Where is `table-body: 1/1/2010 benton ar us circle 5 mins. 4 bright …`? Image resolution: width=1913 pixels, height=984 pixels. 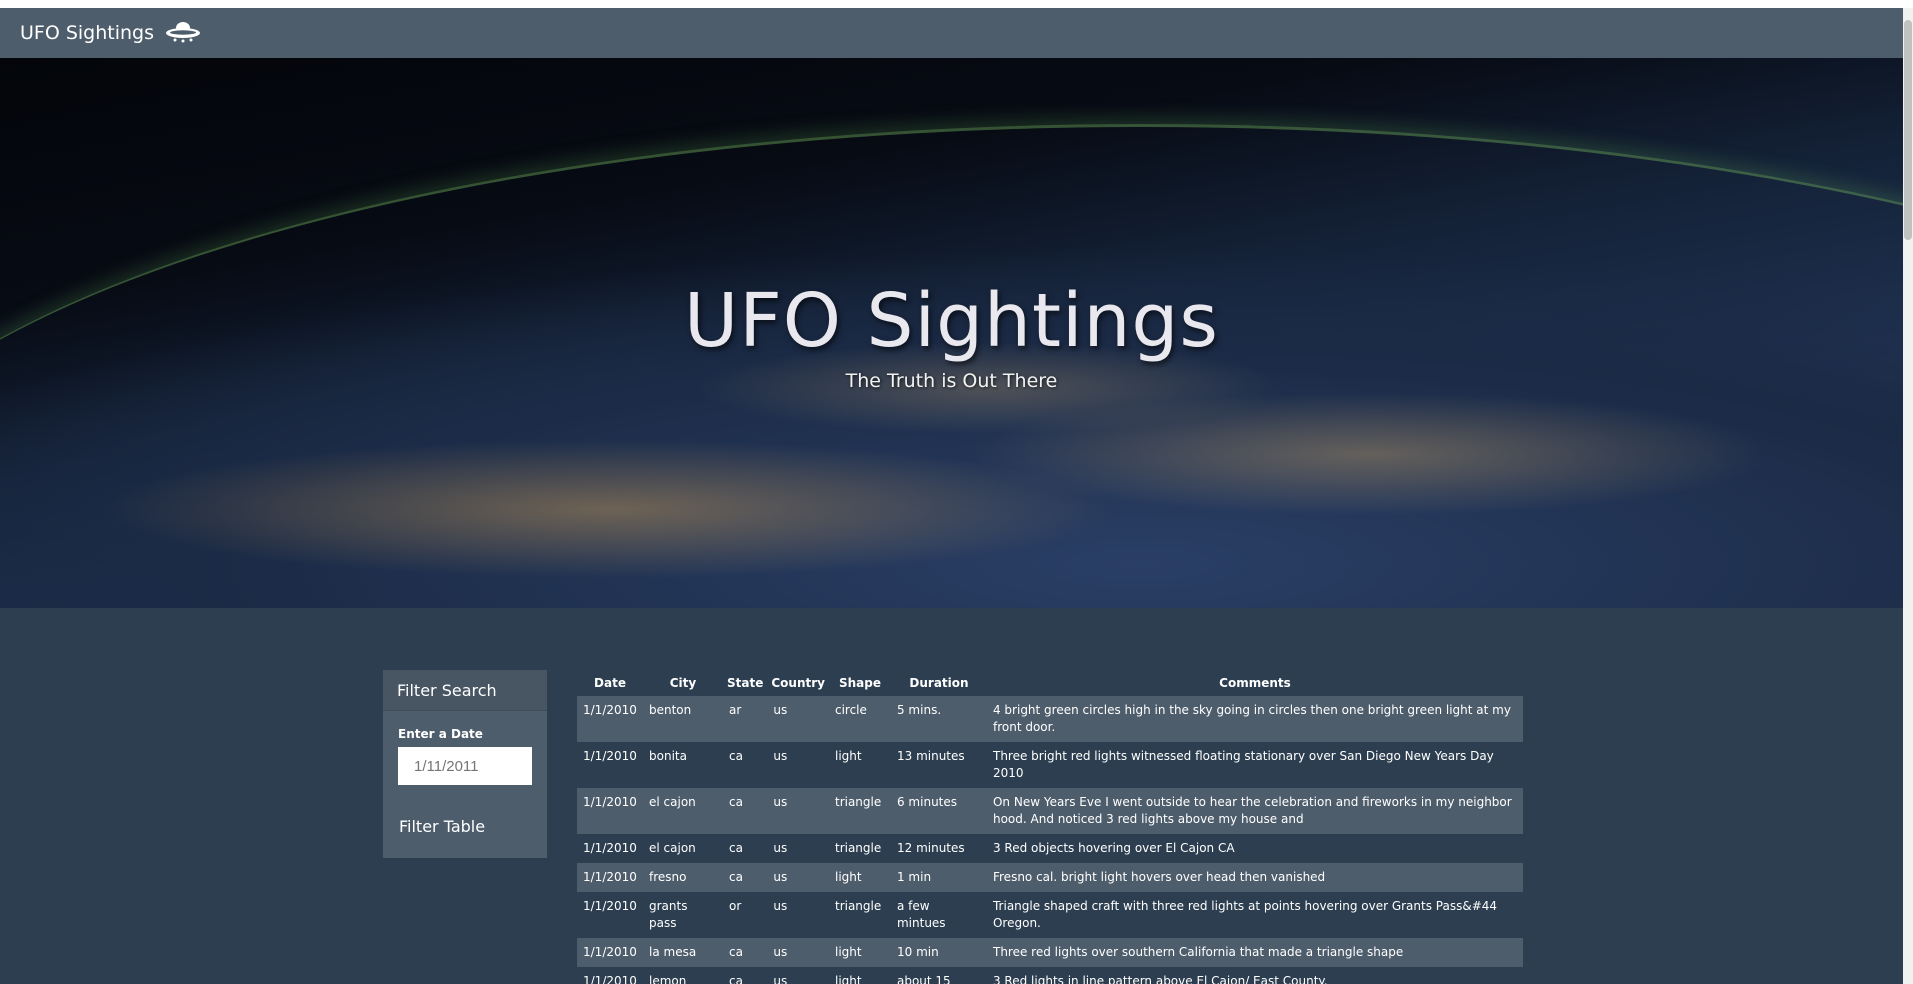 table-body: 1/1/2010 benton ar us circle 5 mins. 4 bright … is located at coordinates (1050, 840).